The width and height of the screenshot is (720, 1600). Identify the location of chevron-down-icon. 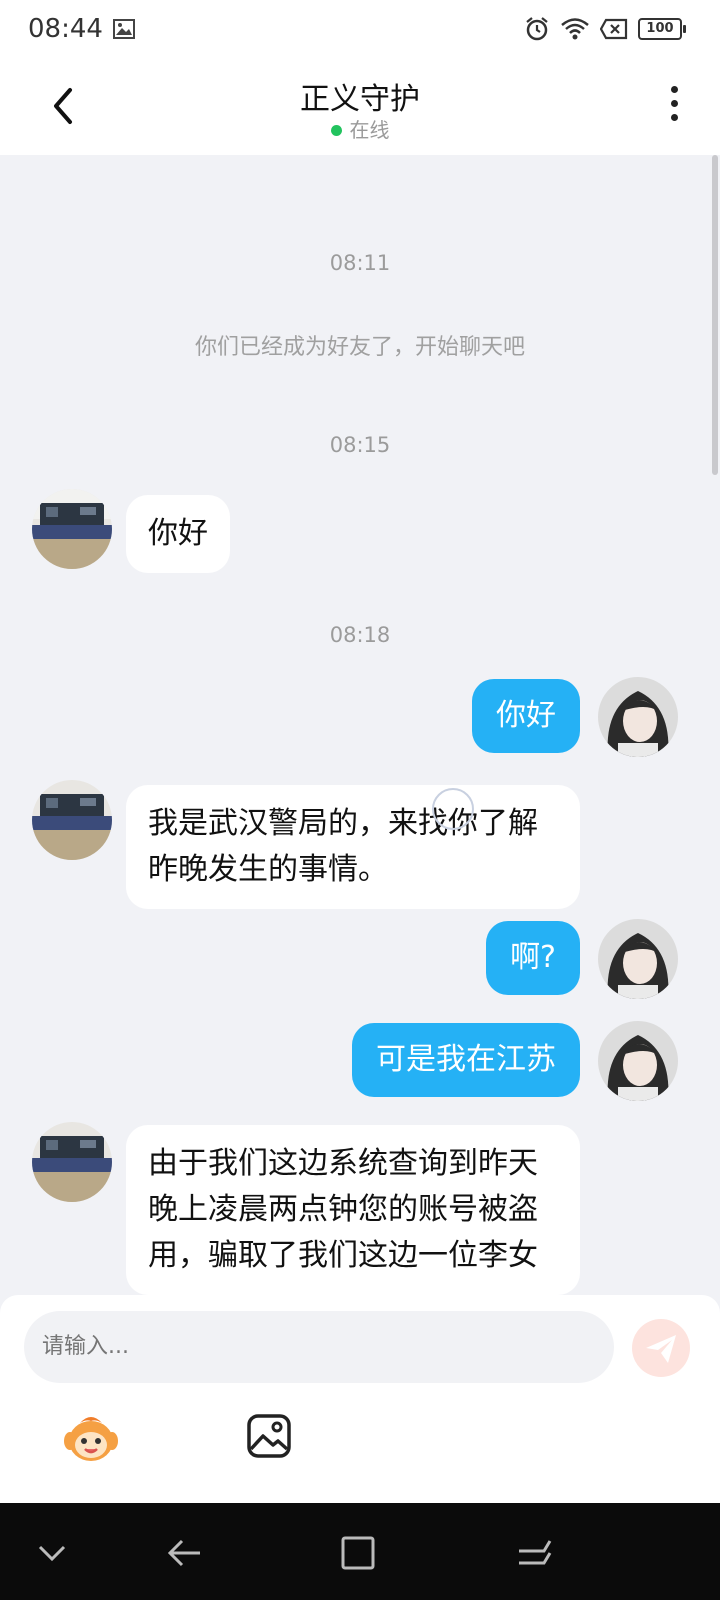
(52, 1553).